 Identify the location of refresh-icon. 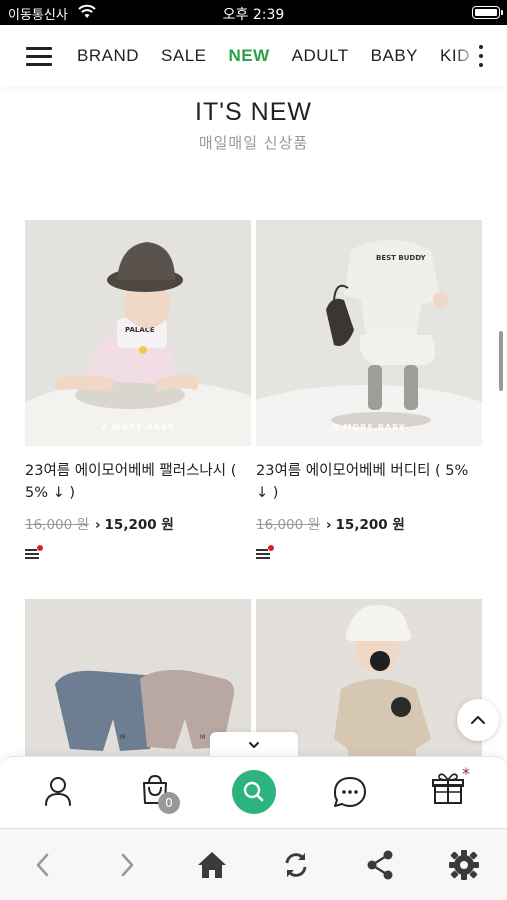
(296, 865).